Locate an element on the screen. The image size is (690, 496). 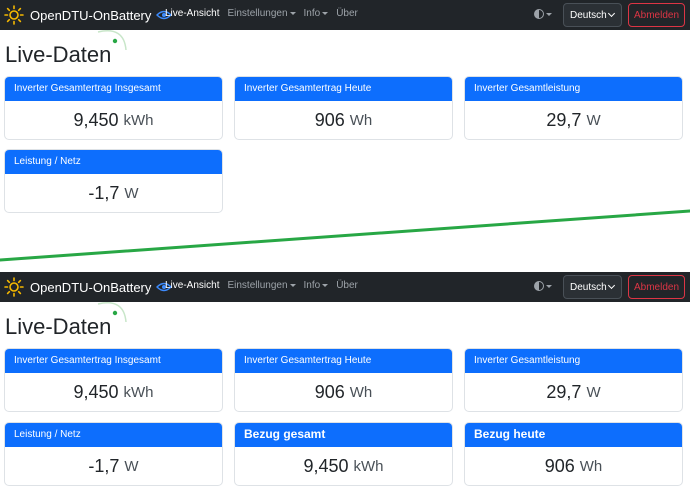
card-import-total: Bezug gesamt 9,450 kWh is located at coordinates (343, 454).